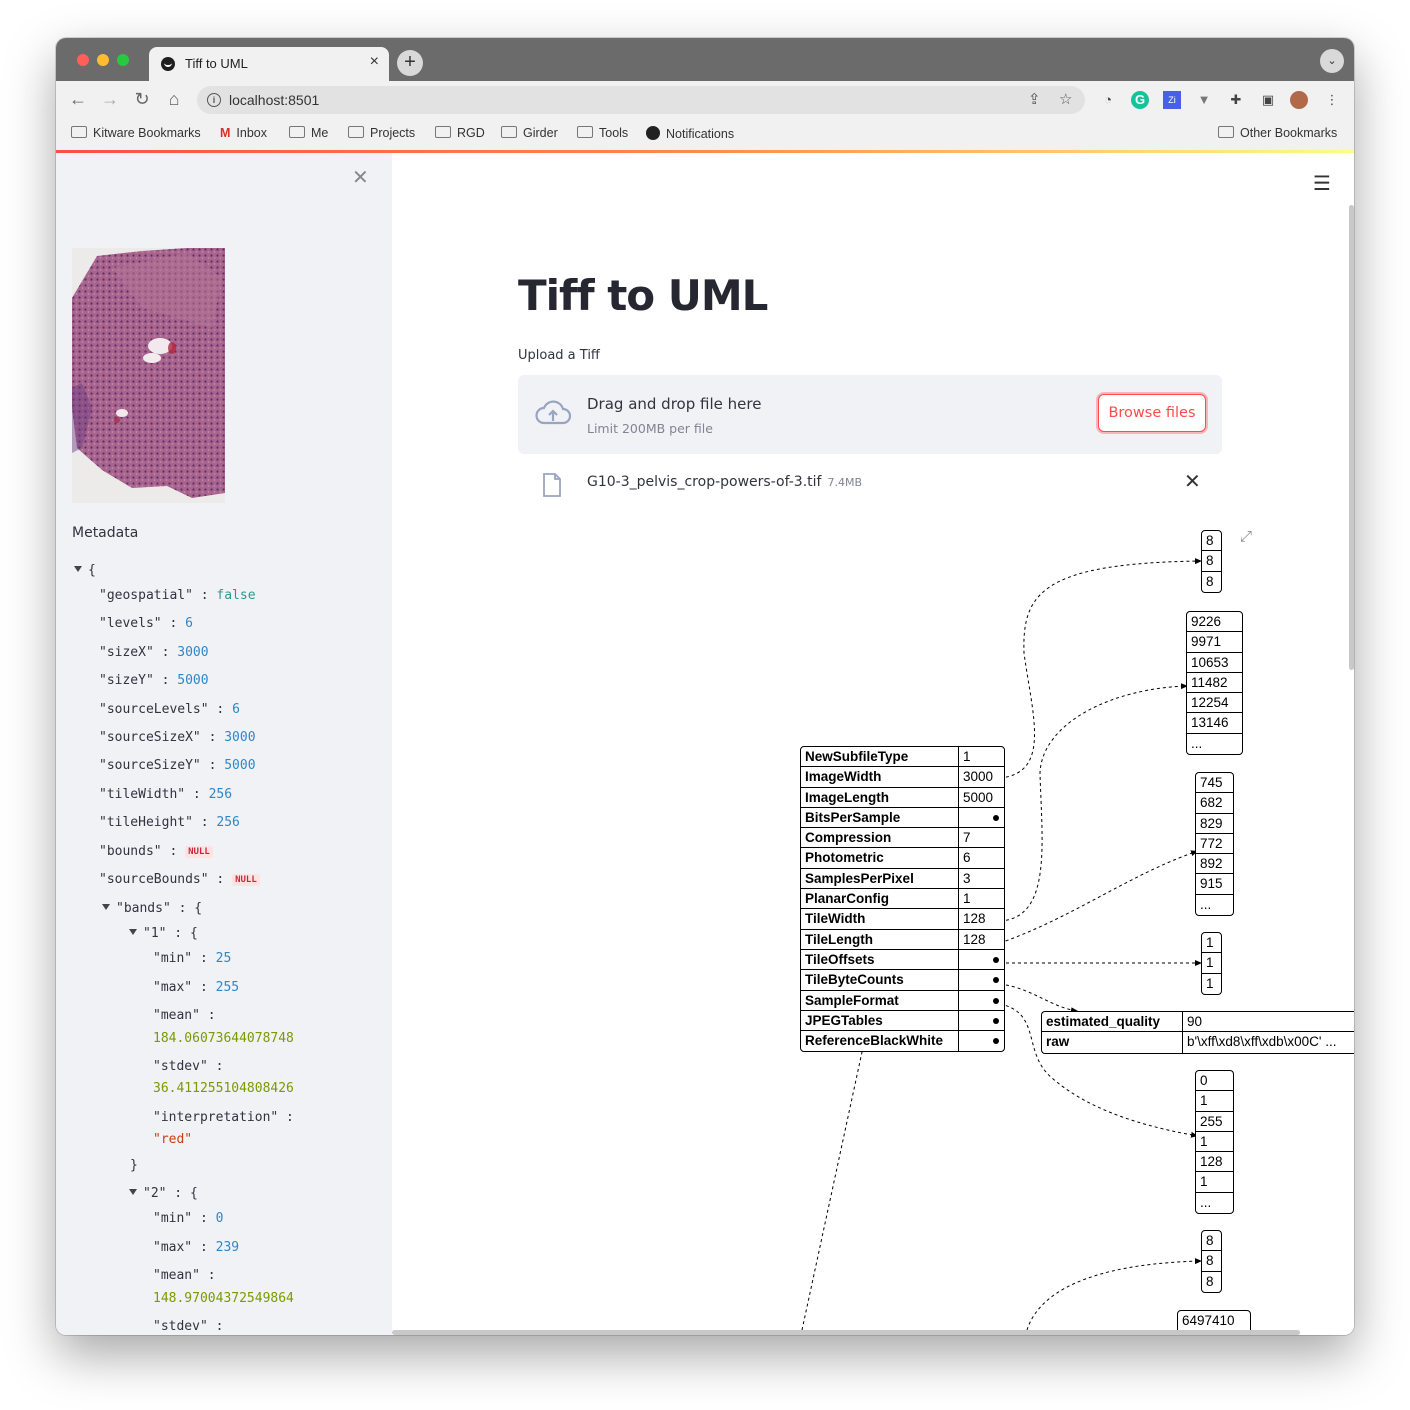 The height and width of the screenshot is (1410, 1410). What do you see at coordinates (1065, 99) in the screenshot?
I see `bookmark-star-icon: ☆` at bounding box center [1065, 99].